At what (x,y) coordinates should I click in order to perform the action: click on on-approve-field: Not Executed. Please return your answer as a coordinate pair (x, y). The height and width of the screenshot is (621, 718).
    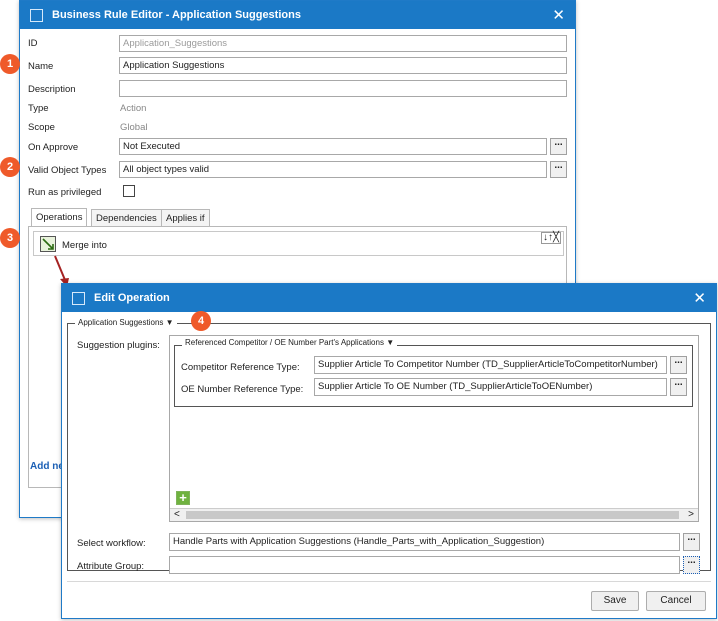
    Looking at the image, I should click on (333, 146).